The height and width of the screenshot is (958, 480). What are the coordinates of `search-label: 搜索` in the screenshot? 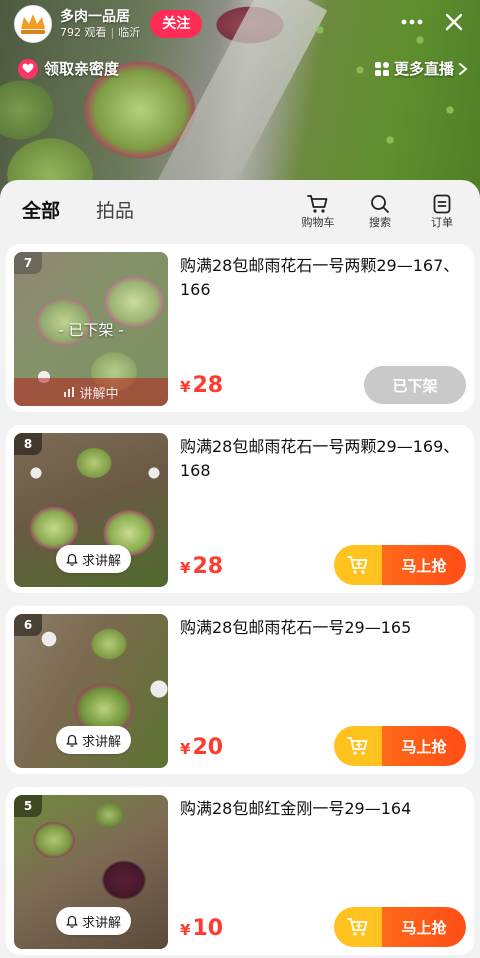 It's located at (380, 222).